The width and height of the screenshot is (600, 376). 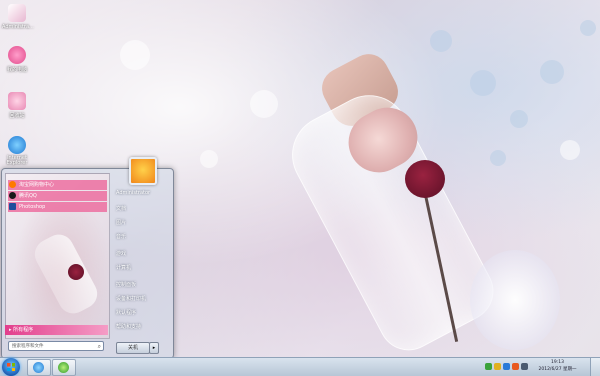 What do you see at coordinates (143, 327) in the screenshot?
I see `menu-item-help-support: 帮助和支持` at bounding box center [143, 327].